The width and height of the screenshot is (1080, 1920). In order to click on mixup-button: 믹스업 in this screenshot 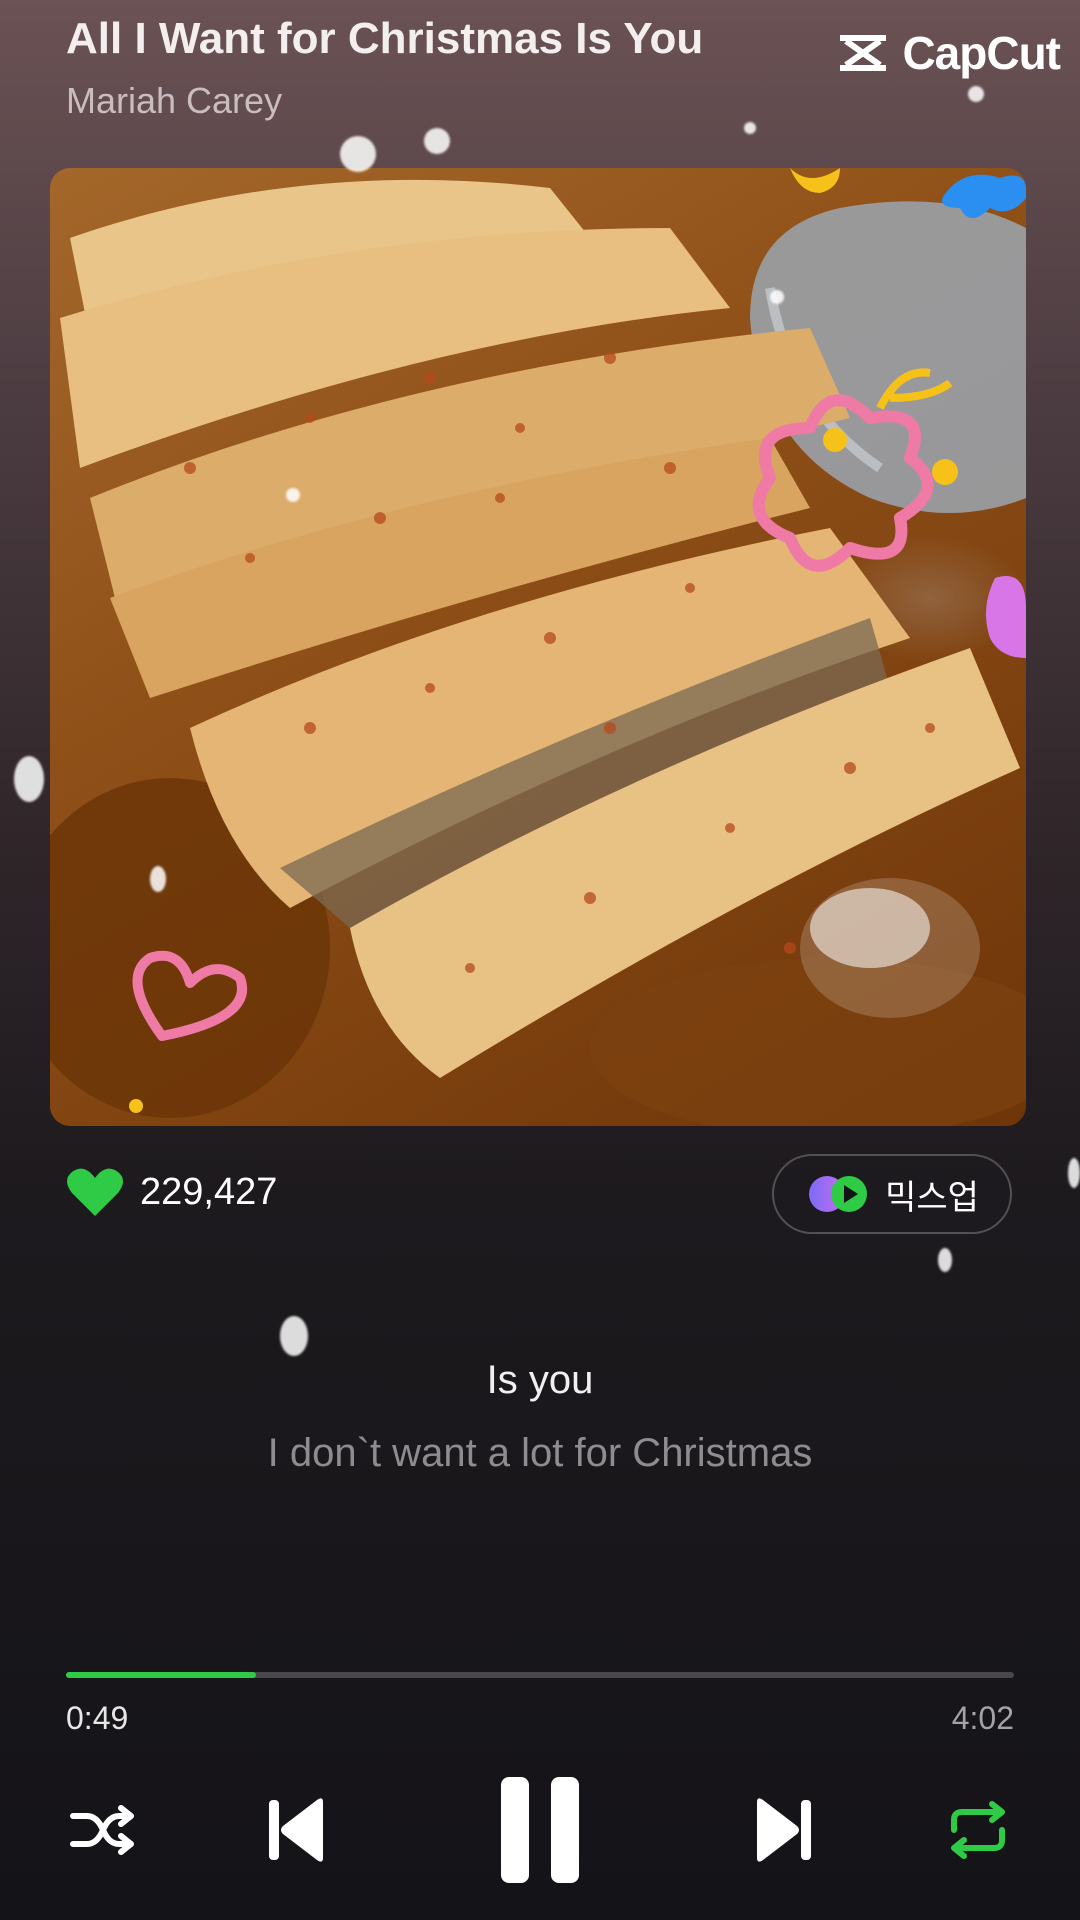, I will do `click(892, 1194)`.